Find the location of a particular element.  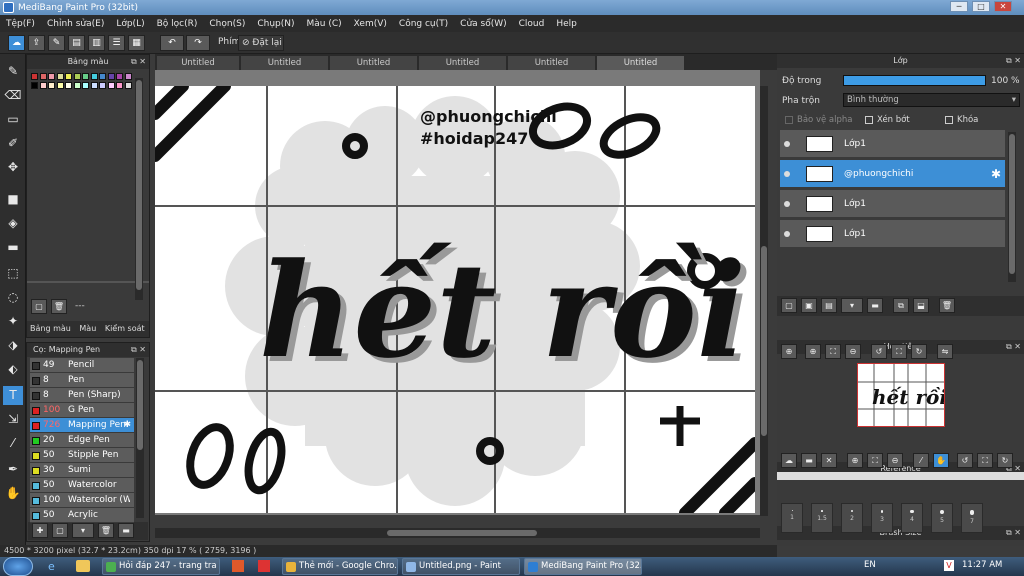

merge-layer-icon: ⬓ is located at coordinates (921, 305).